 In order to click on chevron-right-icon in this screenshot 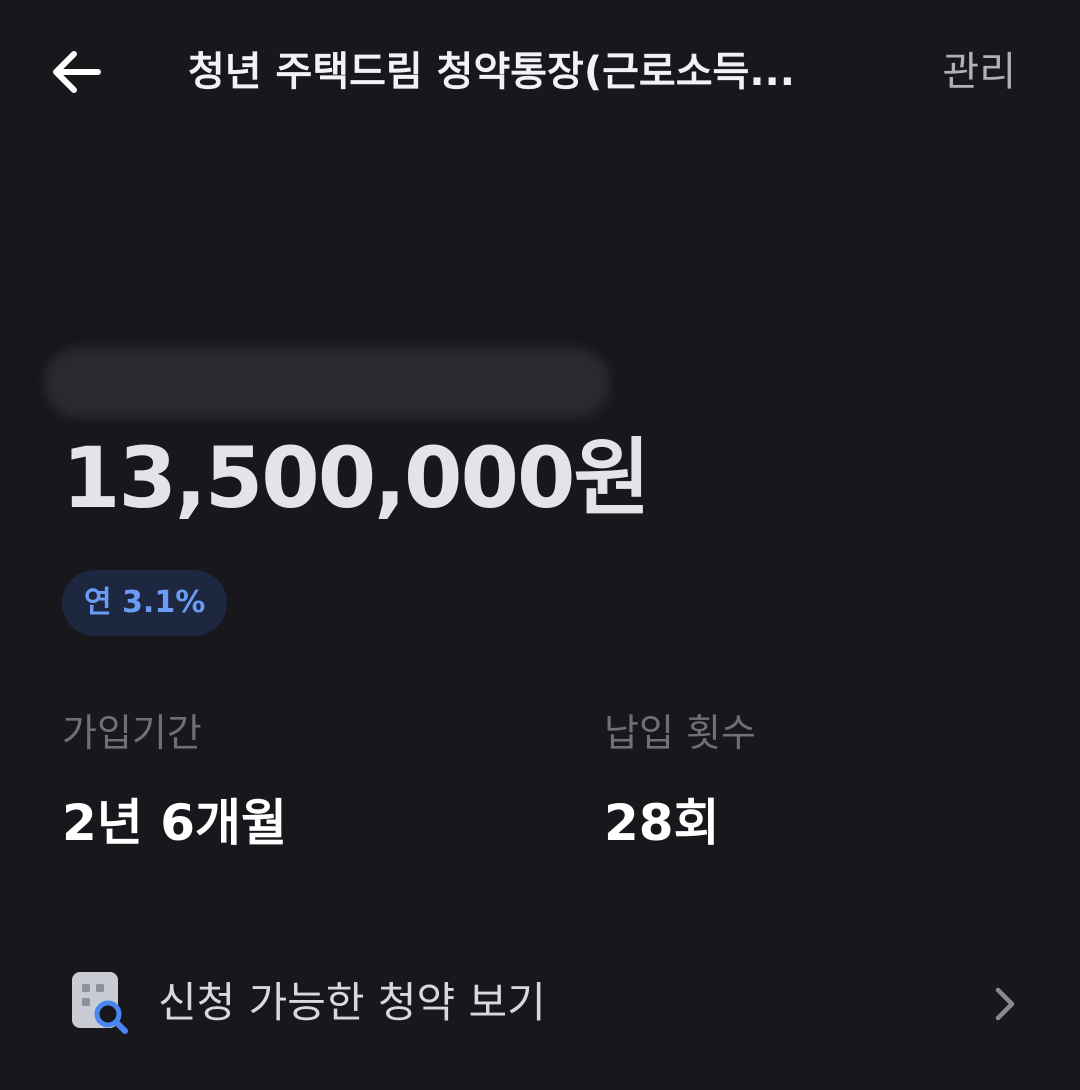, I will do `click(1005, 1004)`.